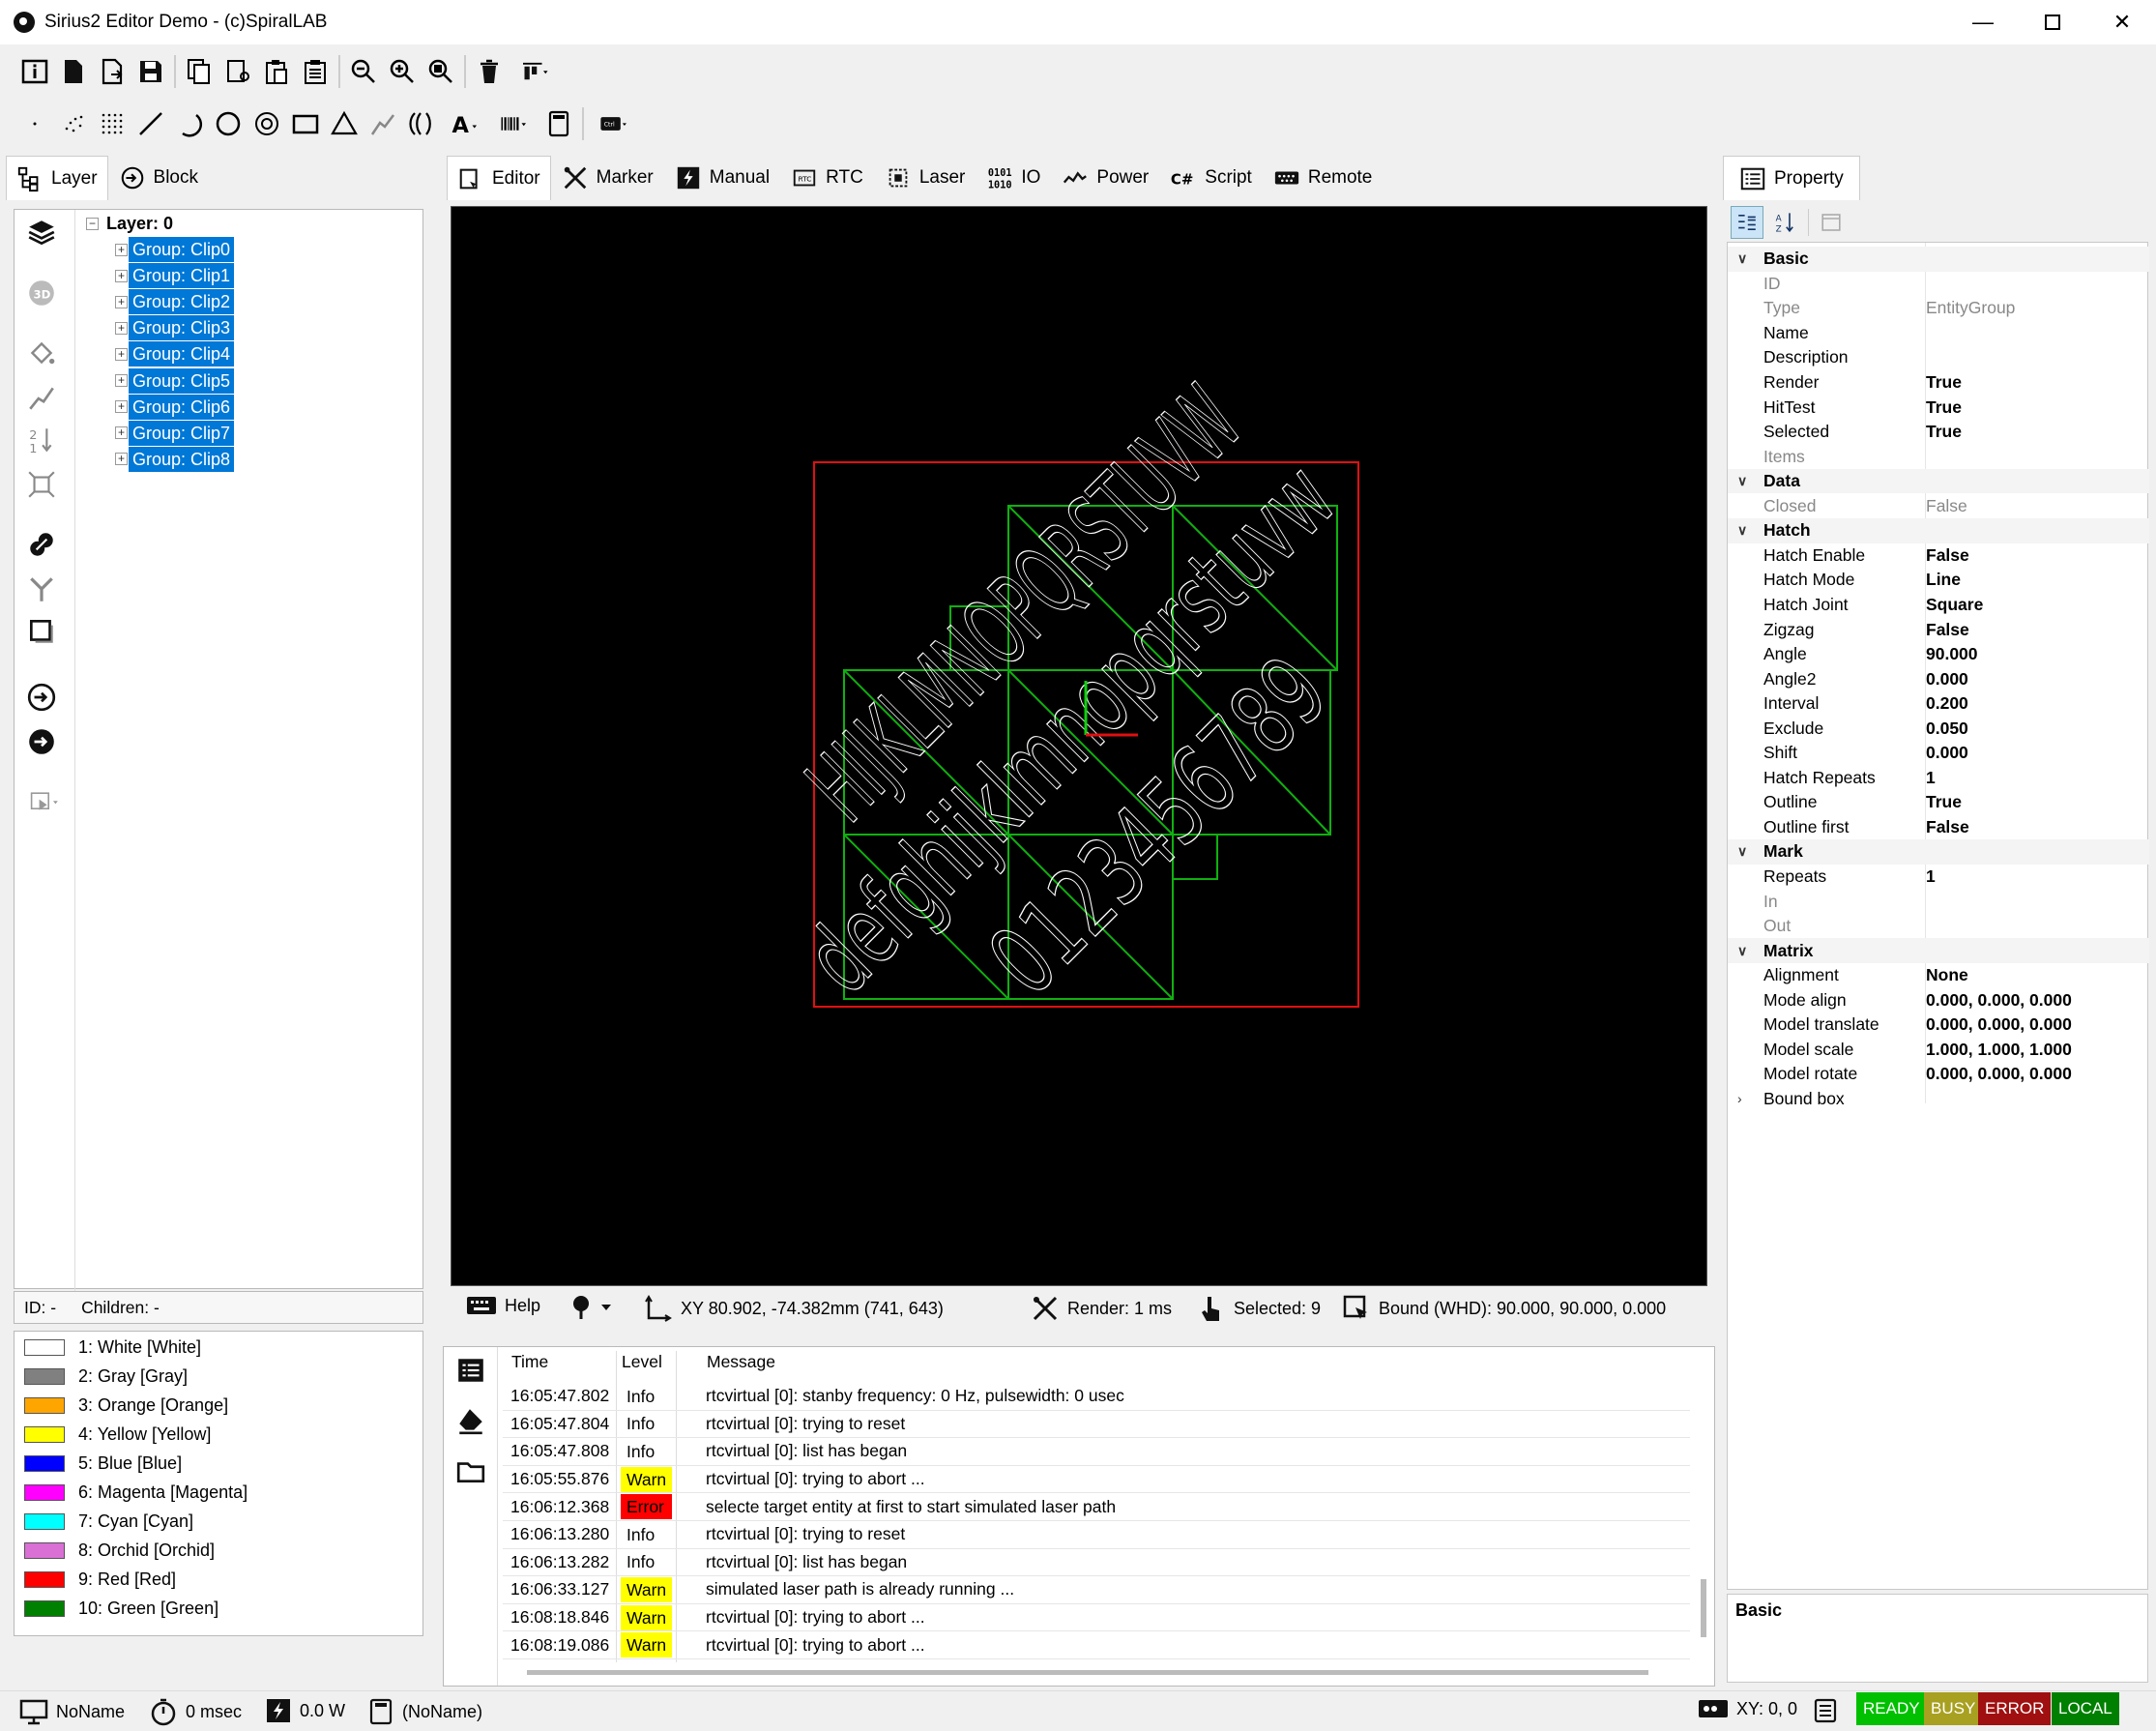  What do you see at coordinates (34, 123) in the screenshot?
I see `point-icon` at bounding box center [34, 123].